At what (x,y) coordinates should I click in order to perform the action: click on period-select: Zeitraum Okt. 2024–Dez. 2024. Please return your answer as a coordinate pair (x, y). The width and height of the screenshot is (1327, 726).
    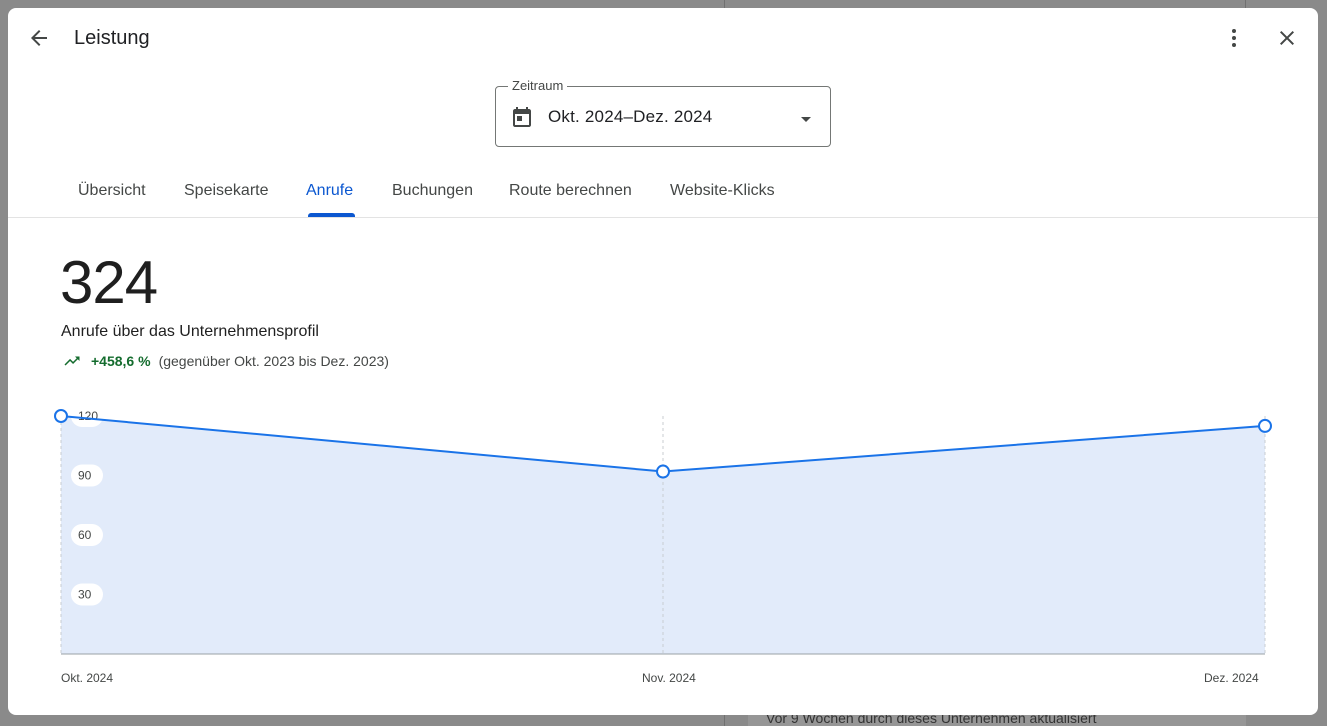
    Looking at the image, I should click on (663, 112).